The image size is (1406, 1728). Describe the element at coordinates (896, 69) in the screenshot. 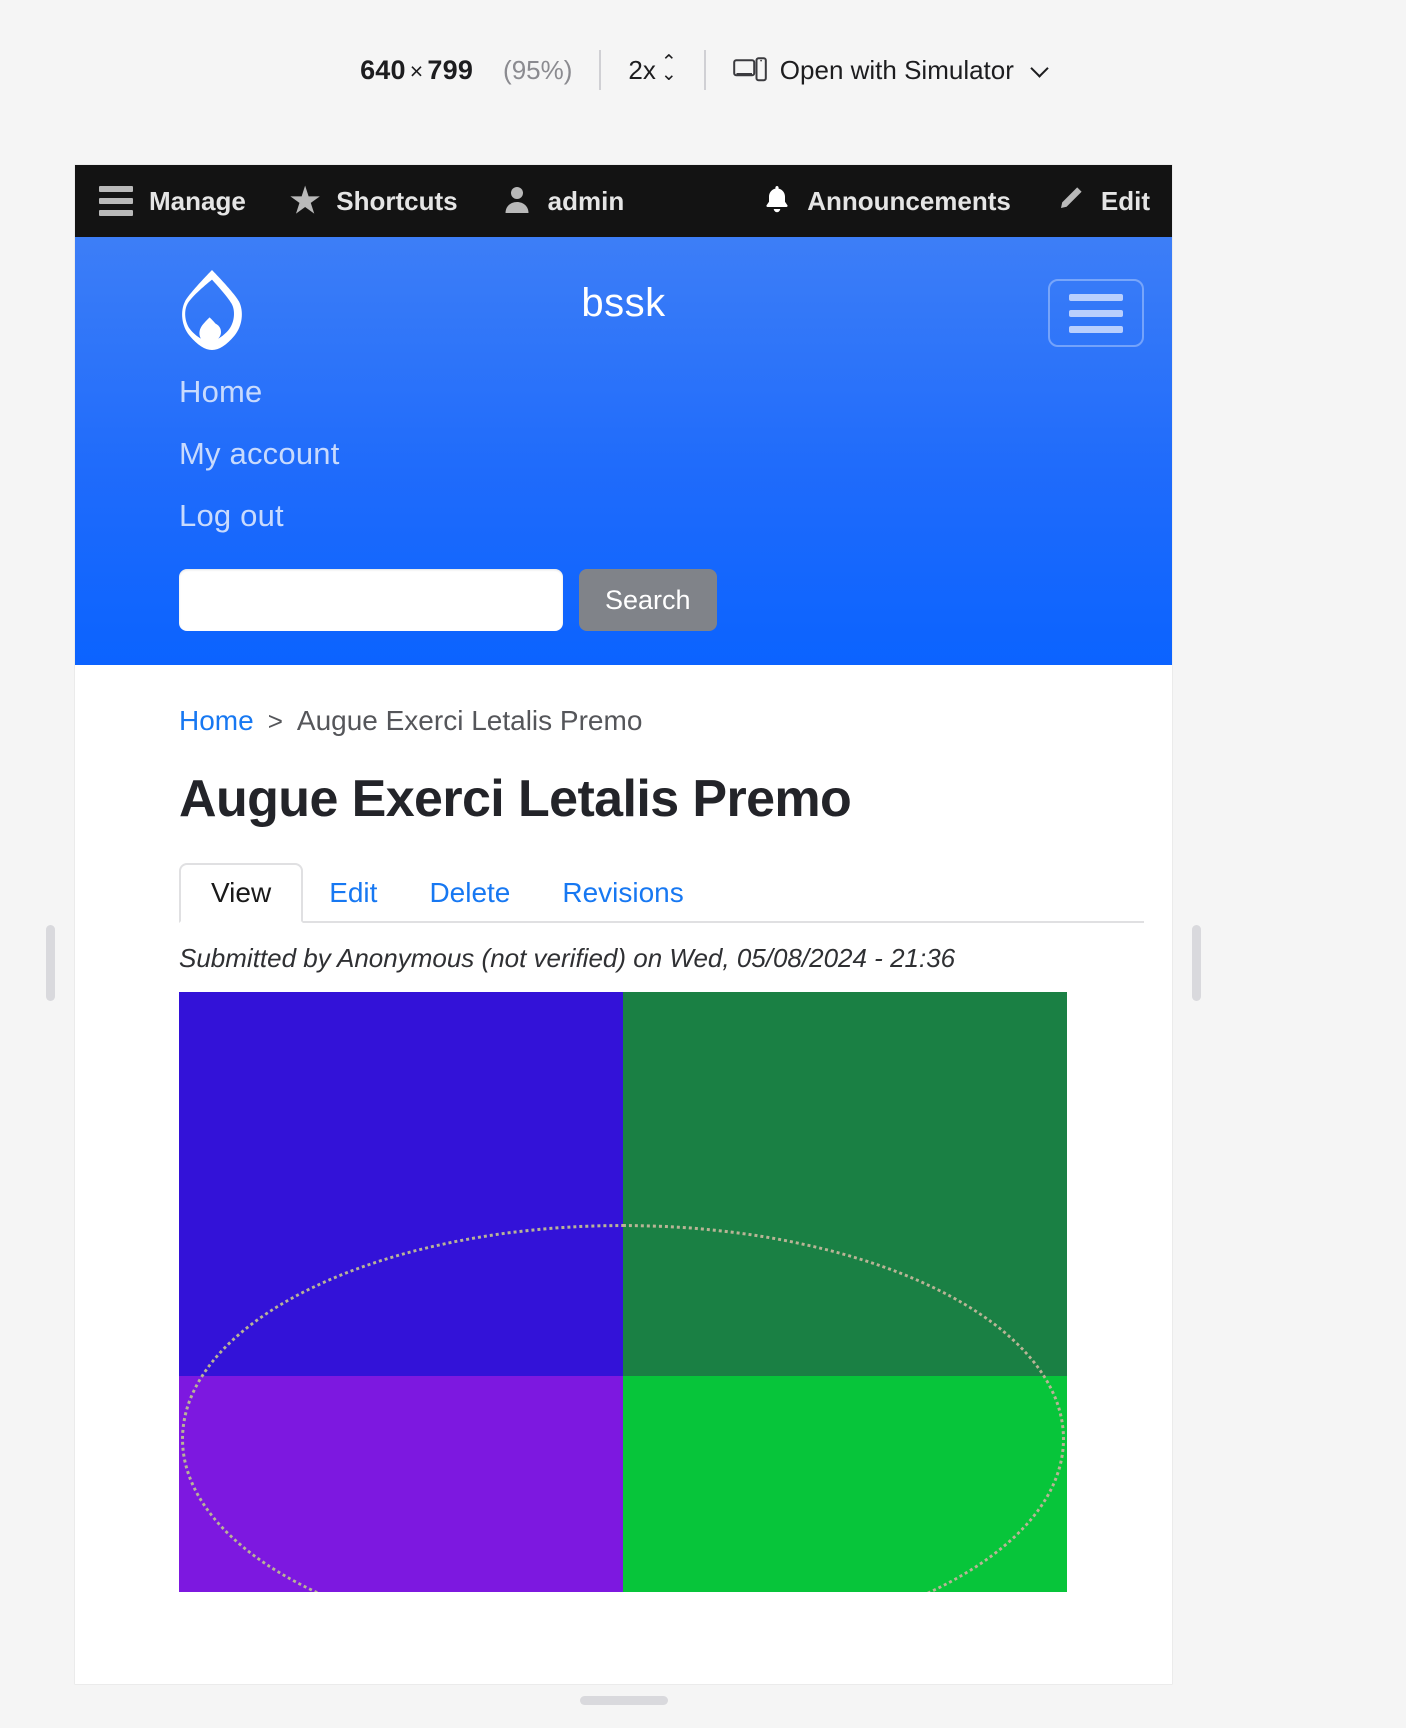

I see `open-with-simulator-label: Open with Simulator` at that location.